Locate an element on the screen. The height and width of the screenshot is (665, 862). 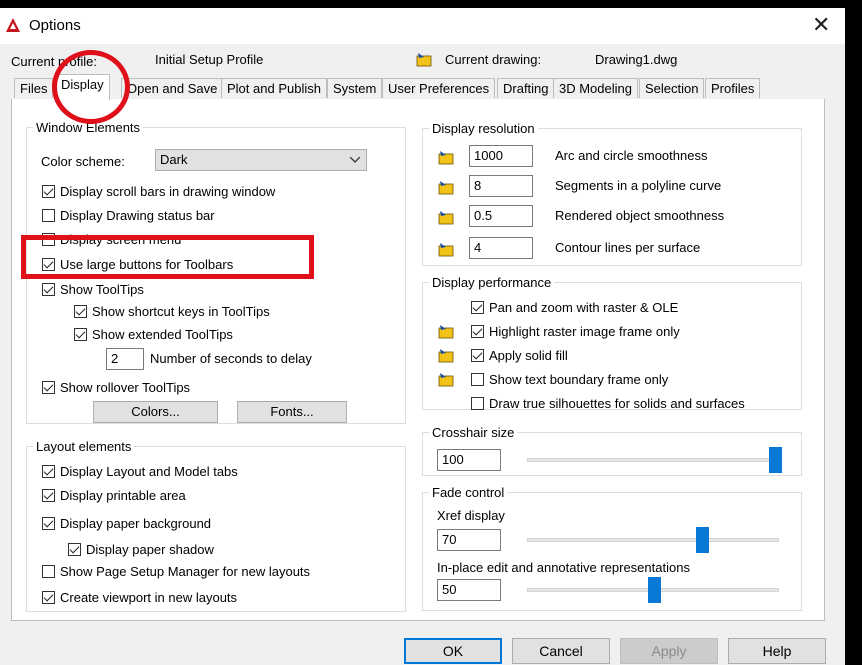
rendered-smoothness-label: Rendered object smoothness is located at coordinates (640, 215).